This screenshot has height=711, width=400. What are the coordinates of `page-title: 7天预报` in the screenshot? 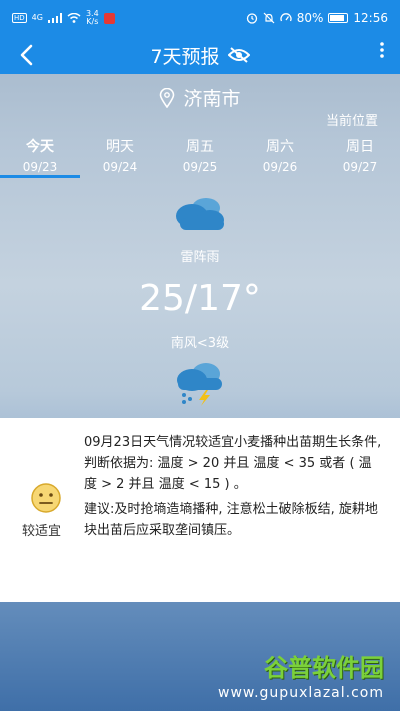 It's located at (185, 56).